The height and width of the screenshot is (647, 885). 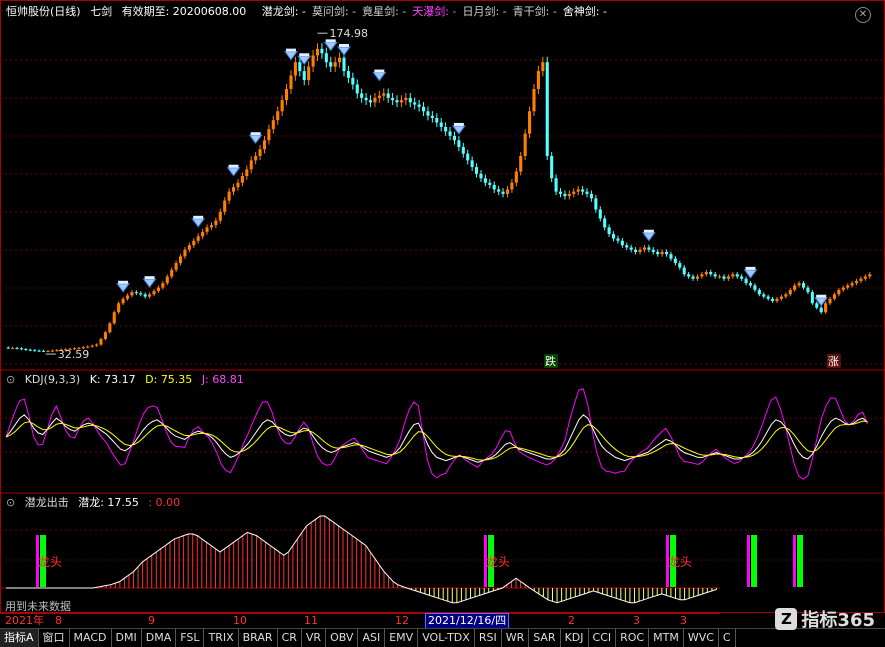 What do you see at coordinates (436, 434) in the screenshot?
I see `kdj-lines` at bounding box center [436, 434].